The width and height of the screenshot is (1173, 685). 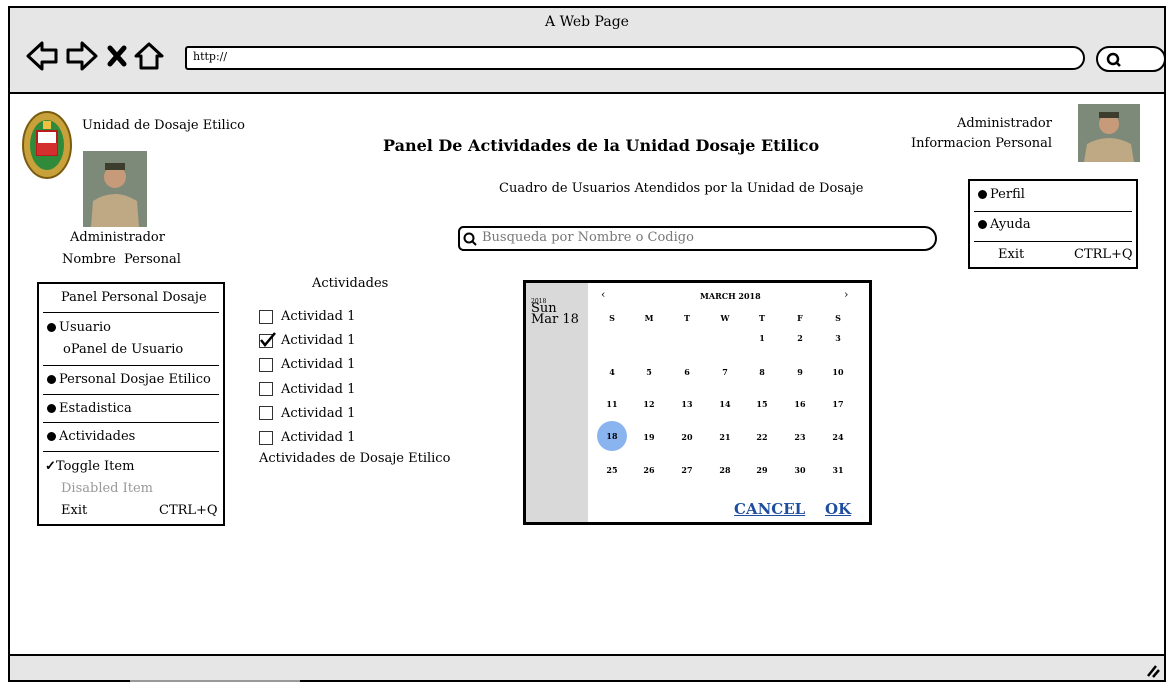 What do you see at coordinates (149, 56) in the screenshot?
I see `home-icon` at bounding box center [149, 56].